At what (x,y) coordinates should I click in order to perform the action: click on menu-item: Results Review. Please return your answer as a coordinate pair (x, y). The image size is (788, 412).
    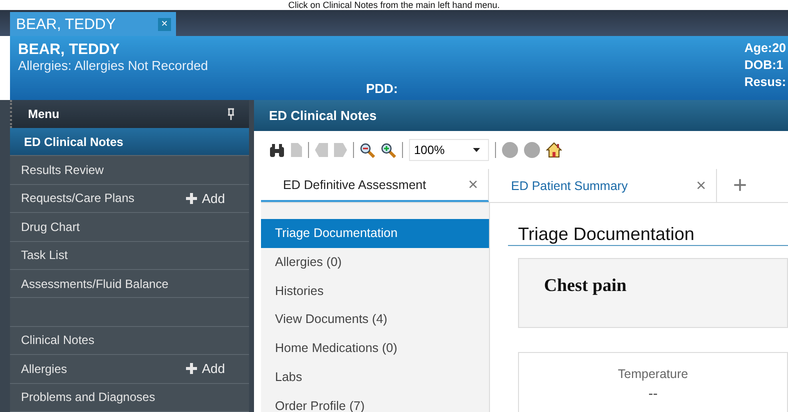
    Looking at the image, I should click on (129, 170).